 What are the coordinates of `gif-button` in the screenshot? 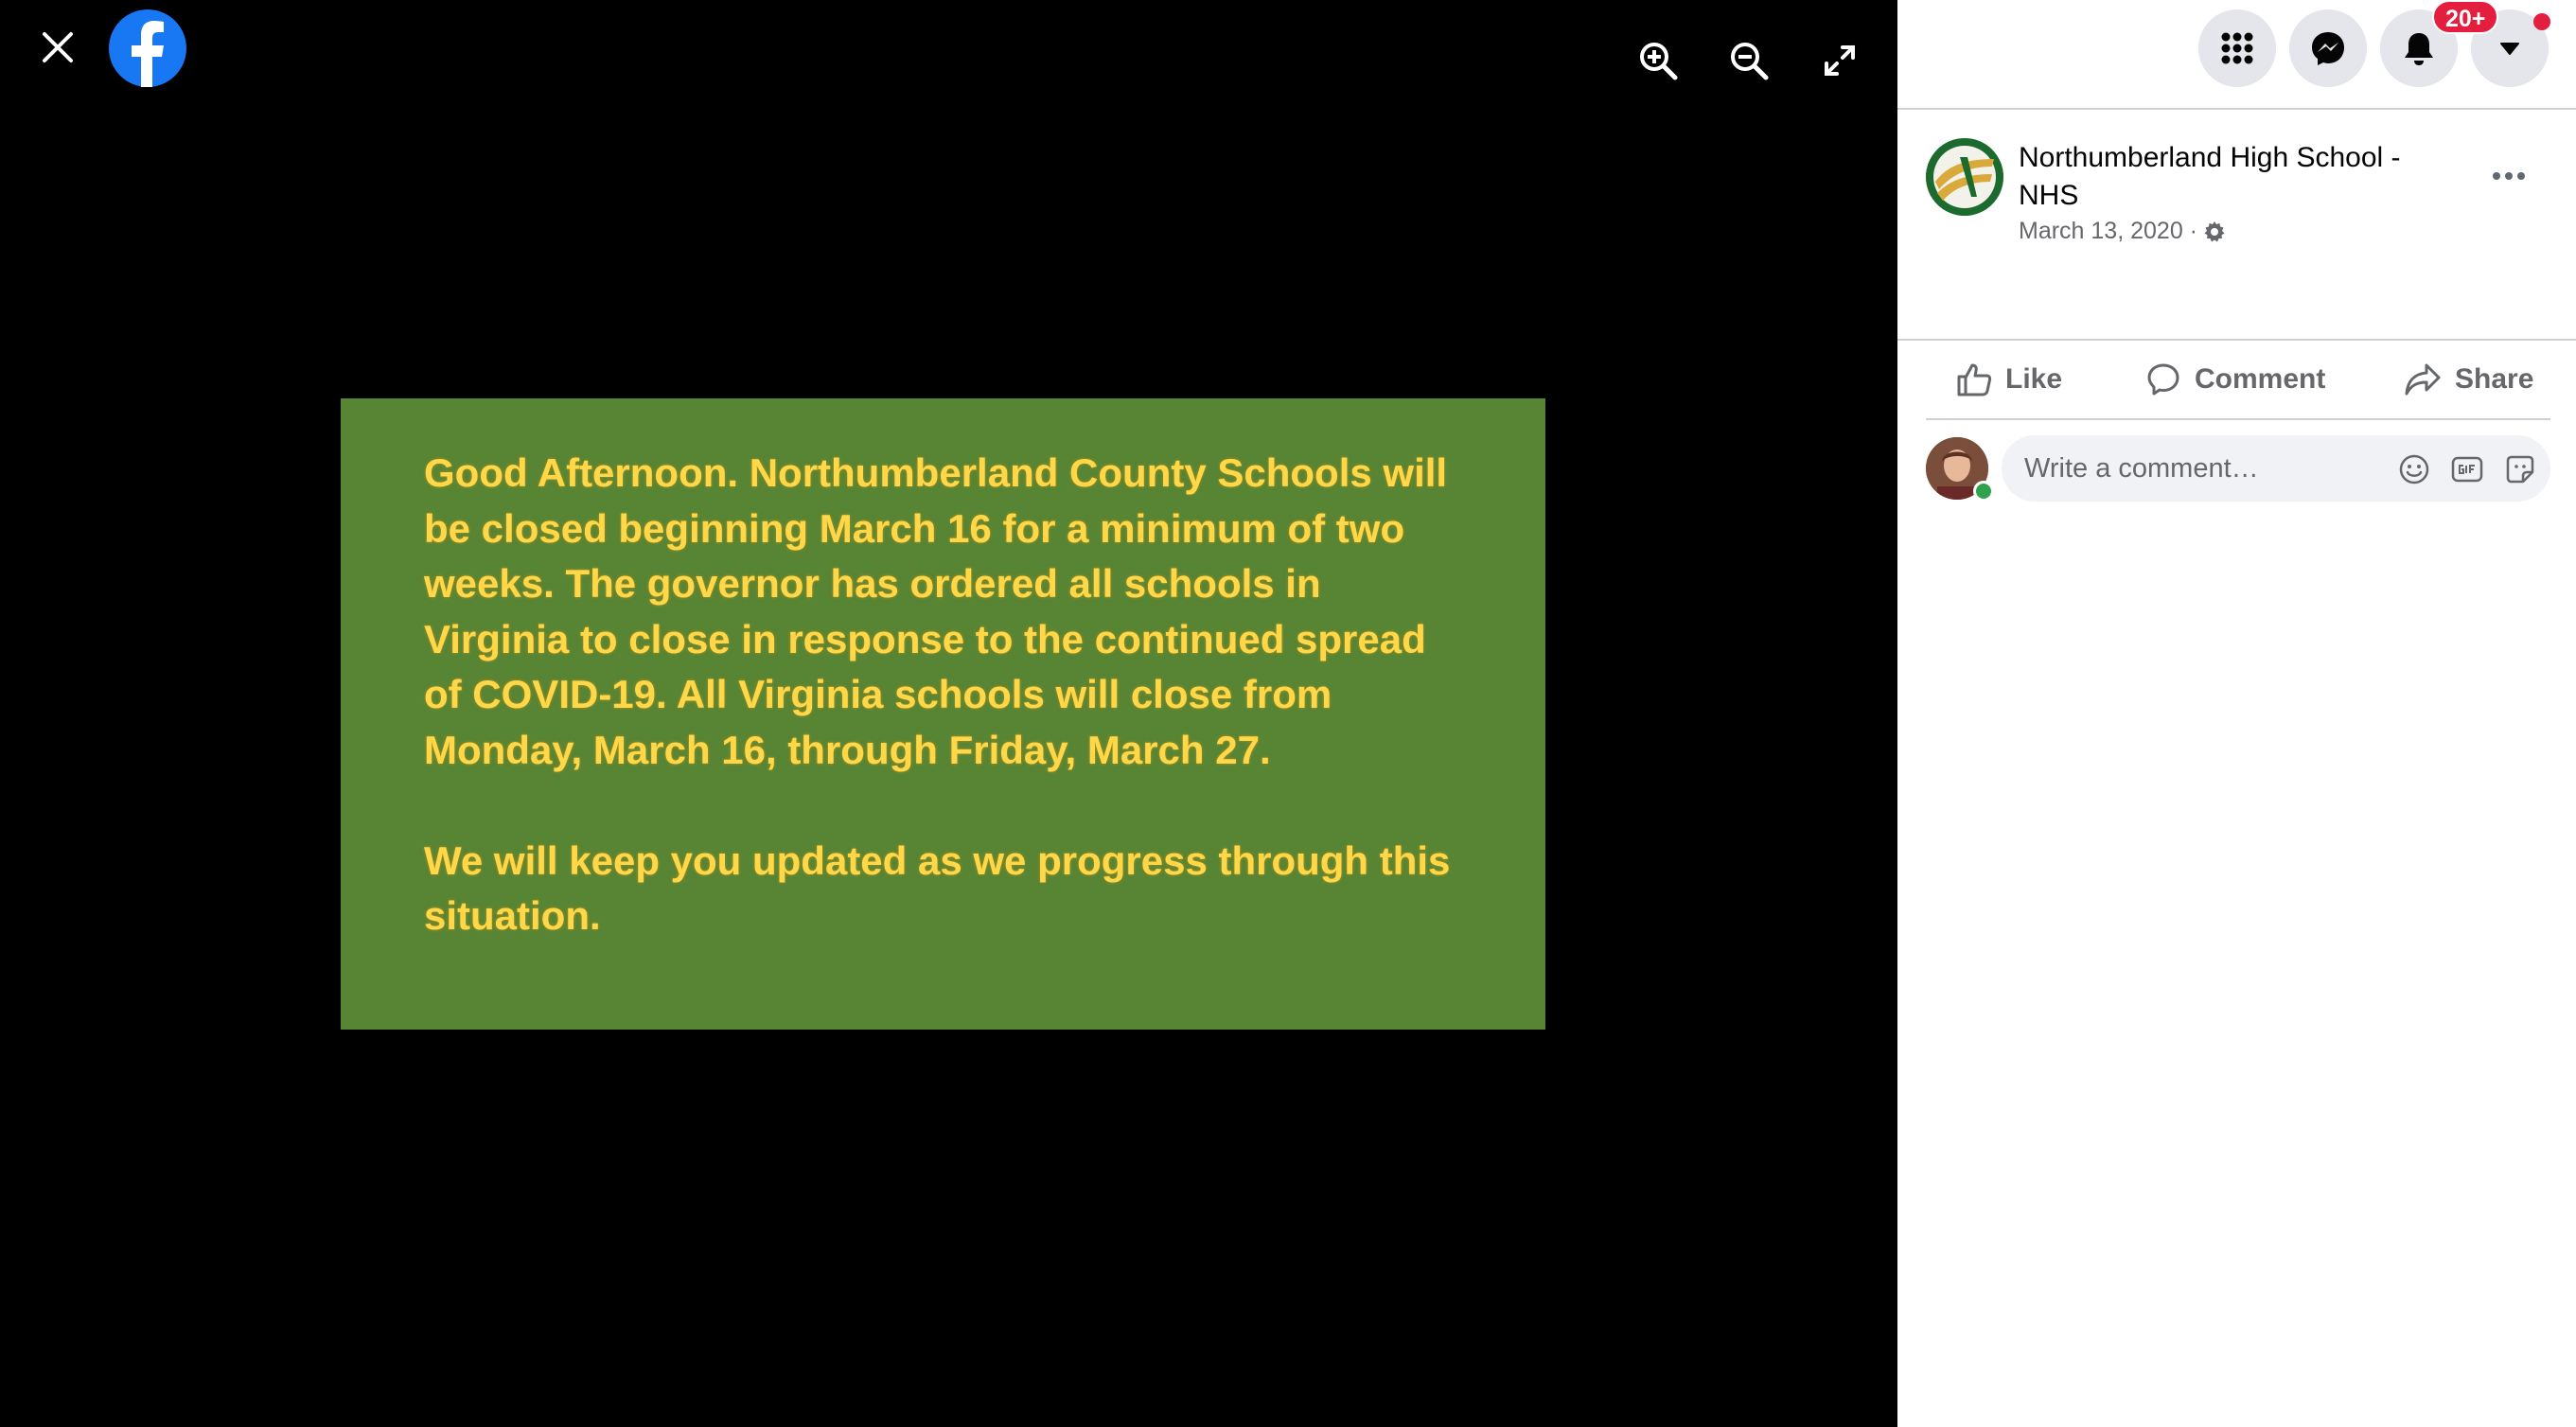 It's located at (2467, 469).